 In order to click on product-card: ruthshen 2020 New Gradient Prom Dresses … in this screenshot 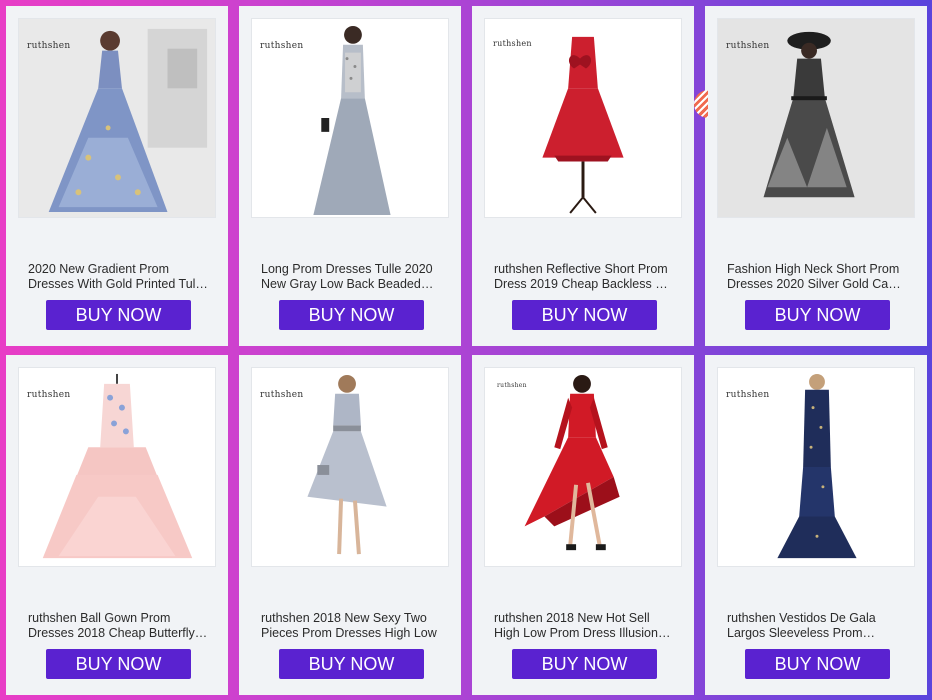, I will do `click(117, 176)`.